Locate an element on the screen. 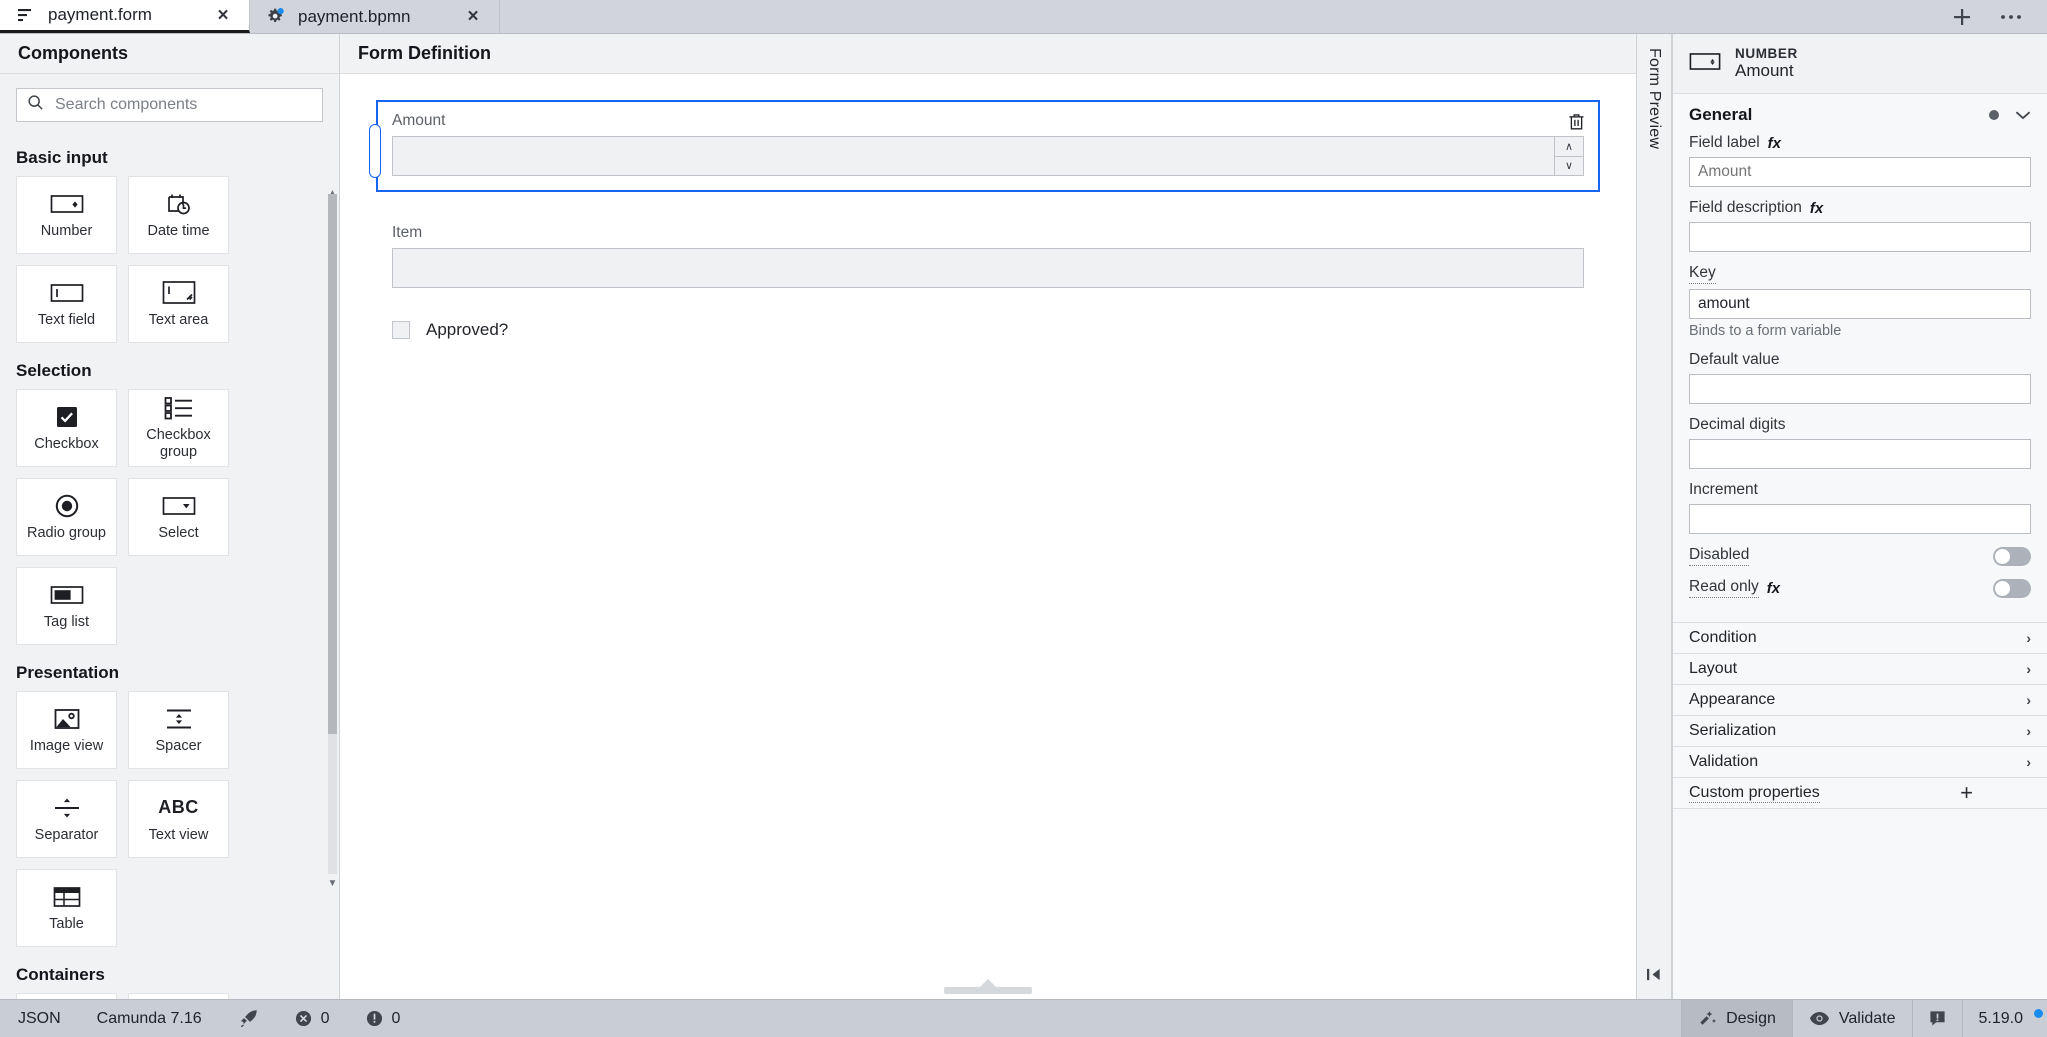 Image resolution: width=2047 pixels, height=1037 pixels. number-input-wrap: ∧ ∨ is located at coordinates (988, 156).